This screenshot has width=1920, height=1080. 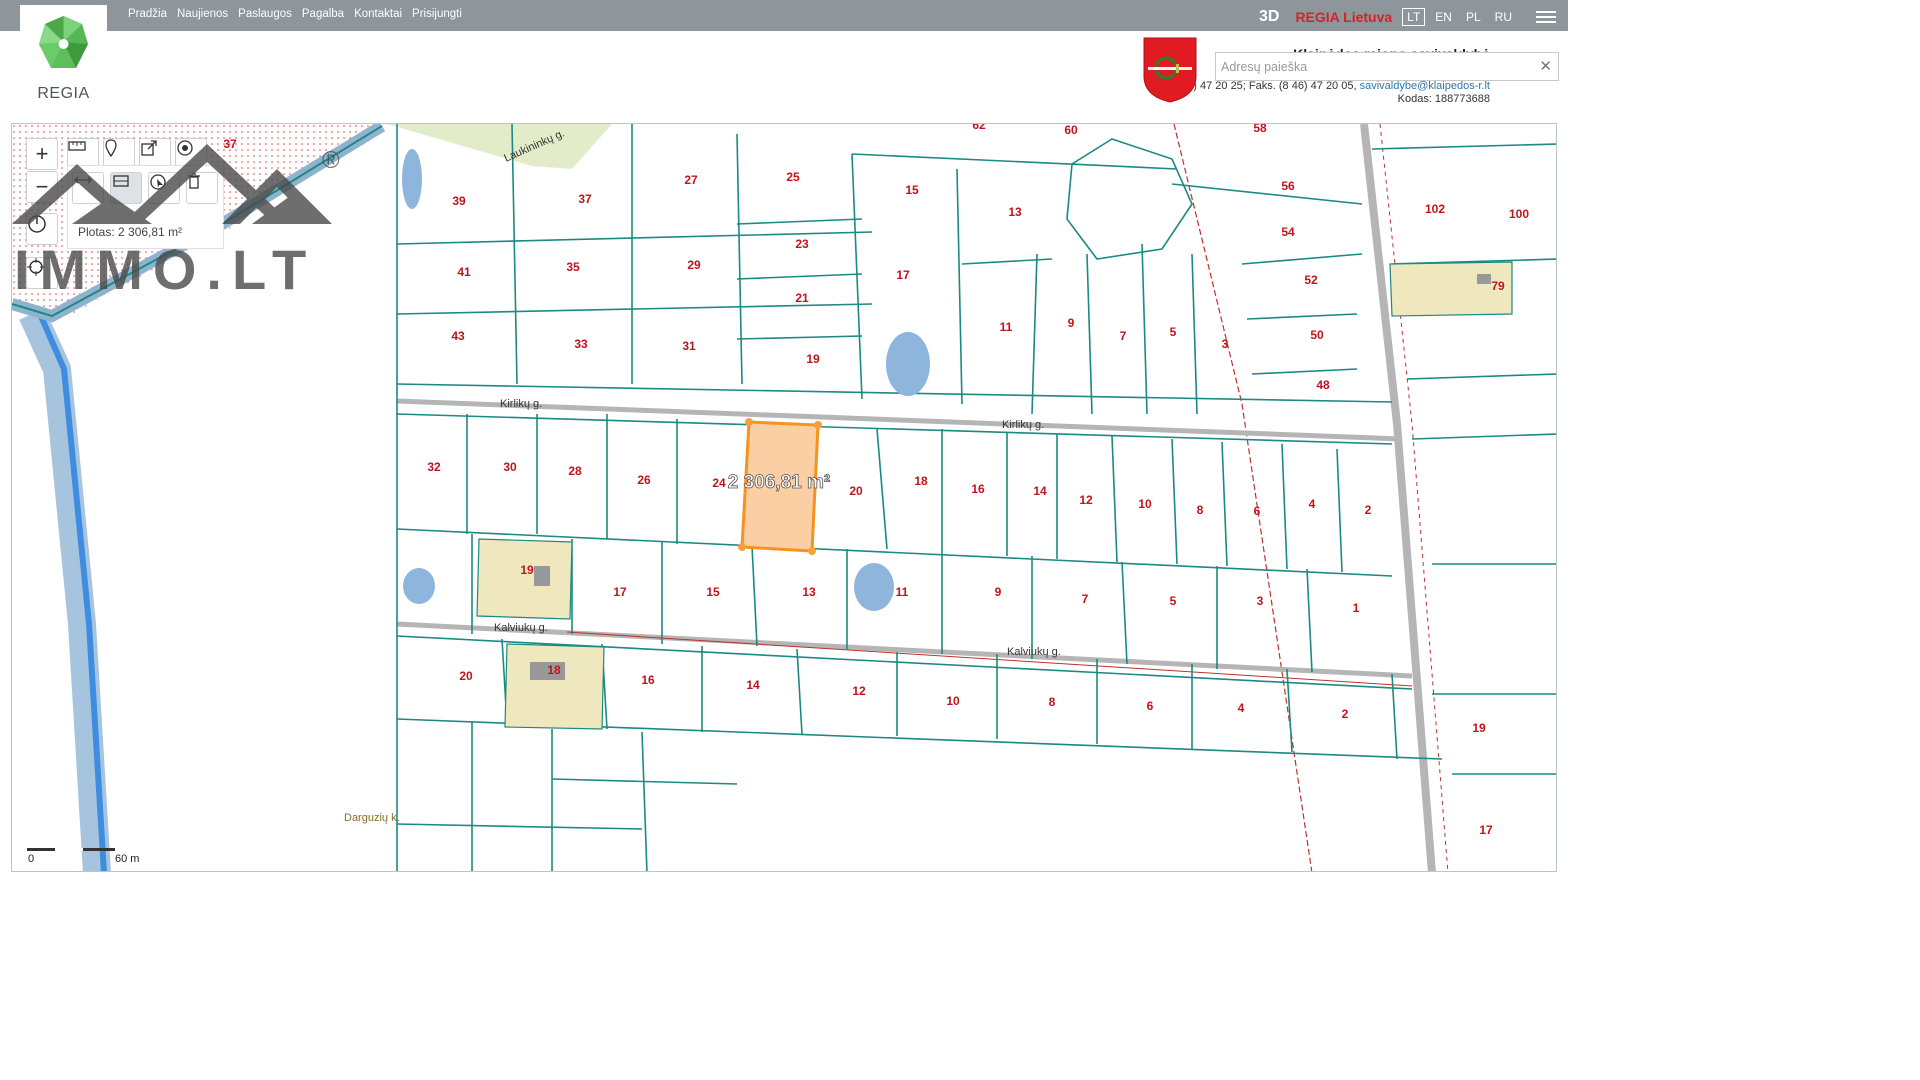 I want to click on registered-mark: ®, so click(x=331, y=160).